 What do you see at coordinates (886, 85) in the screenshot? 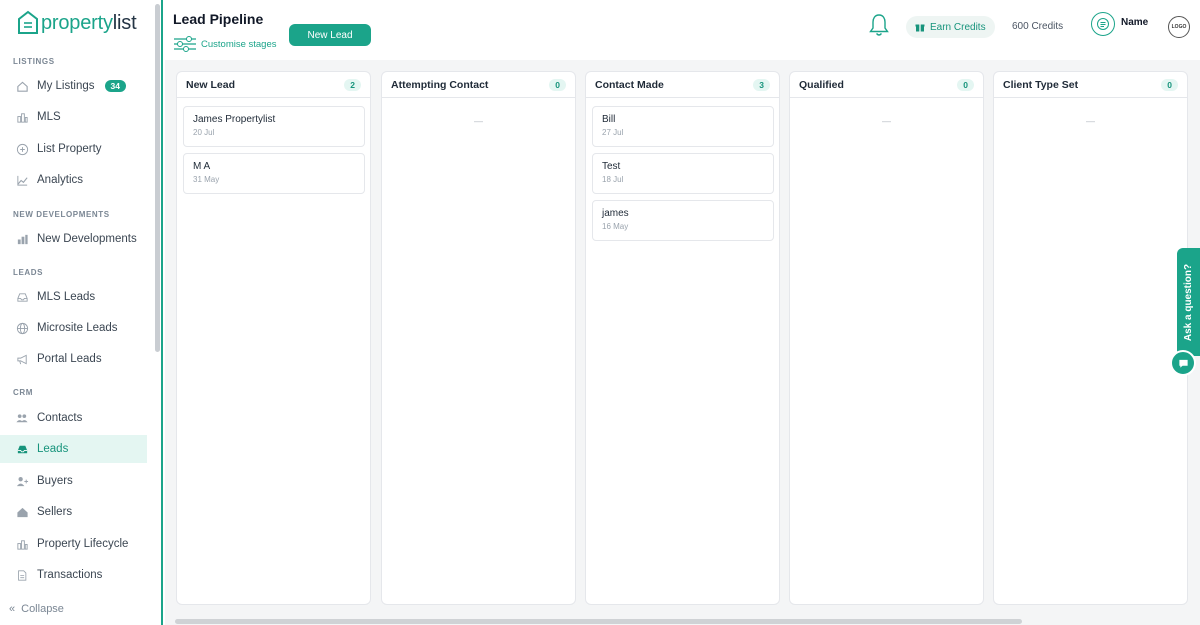
I see `stage-header: Qualified 0` at bounding box center [886, 85].